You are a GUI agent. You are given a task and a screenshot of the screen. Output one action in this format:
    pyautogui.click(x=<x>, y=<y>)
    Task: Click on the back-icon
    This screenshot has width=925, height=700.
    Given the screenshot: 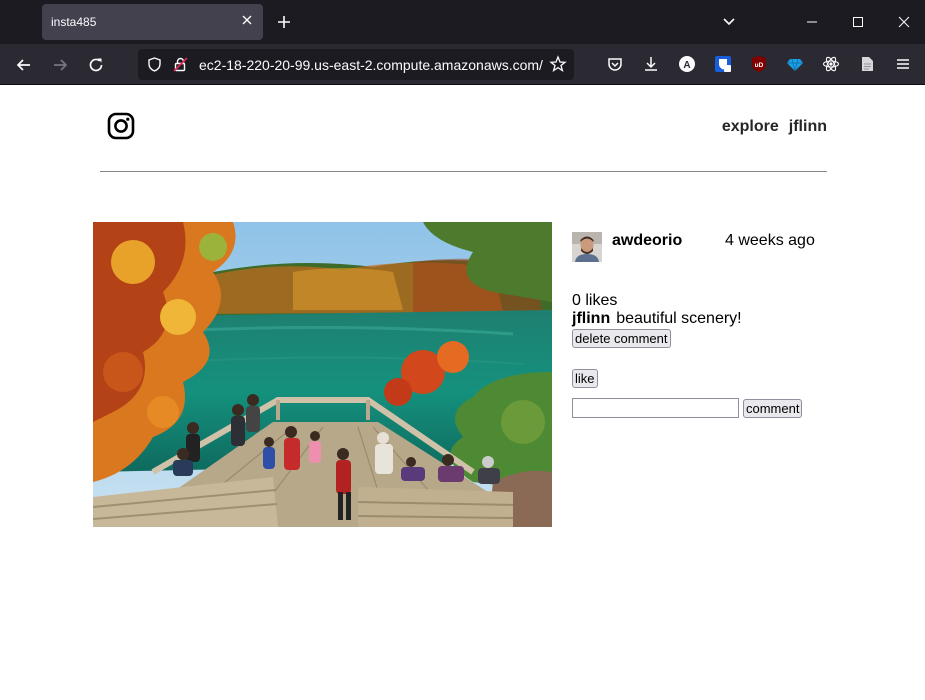 What is the action you would take?
    pyautogui.click(x=24, y=65)
    